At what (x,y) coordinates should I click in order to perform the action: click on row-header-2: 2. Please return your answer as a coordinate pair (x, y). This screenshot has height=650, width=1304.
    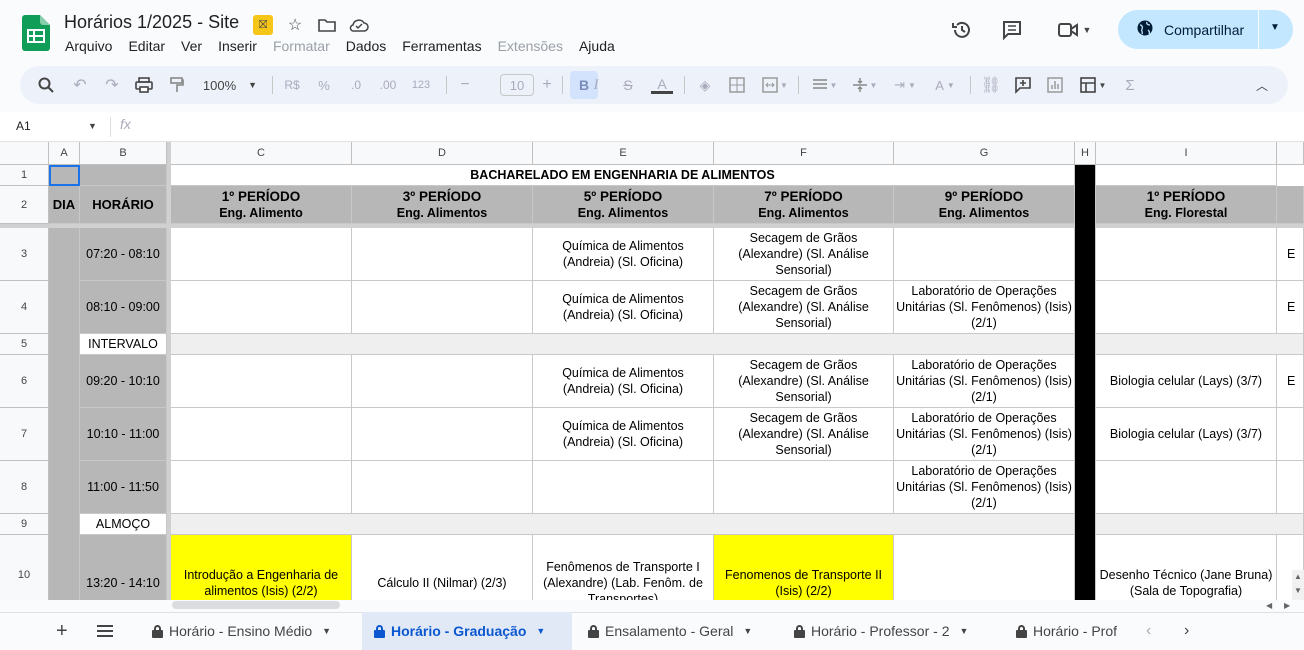
    Looking at the image, I should click on (24, 205).